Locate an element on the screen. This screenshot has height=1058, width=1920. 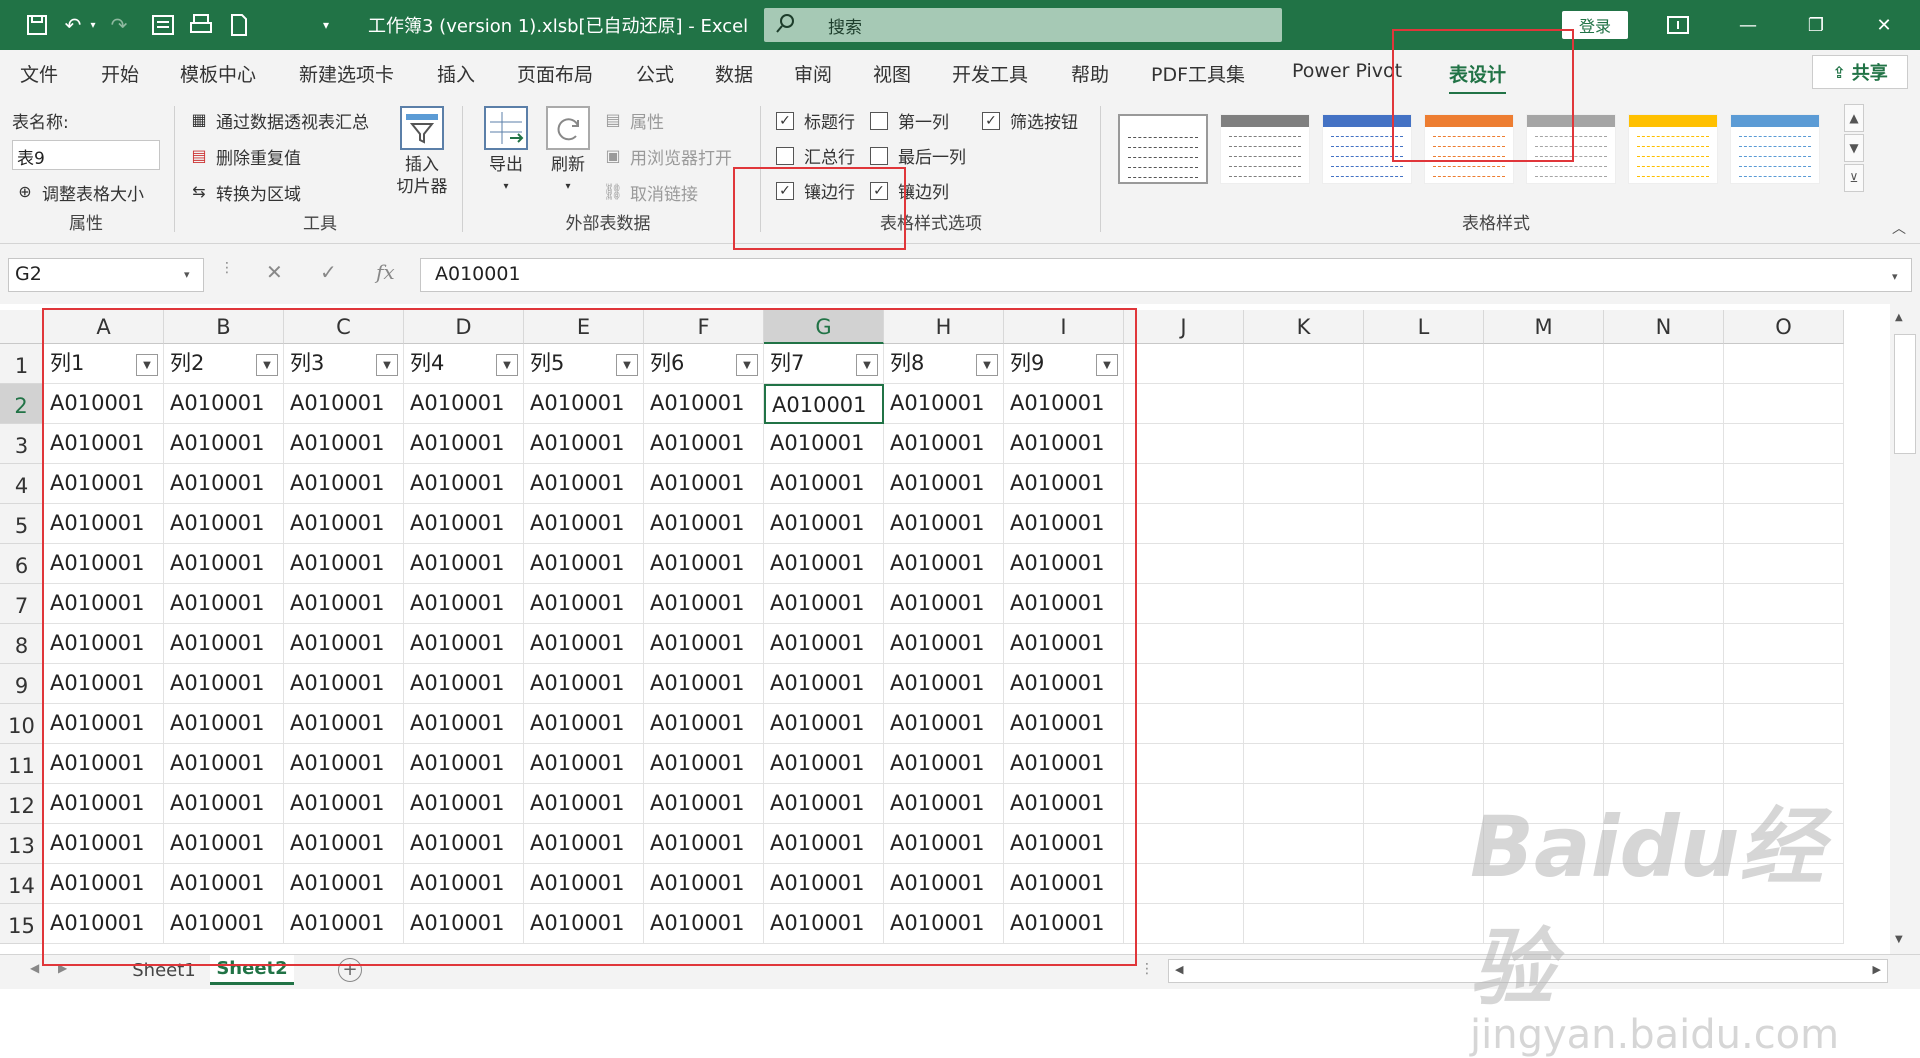
column-header-d: D is located at coordinates (464, 327).